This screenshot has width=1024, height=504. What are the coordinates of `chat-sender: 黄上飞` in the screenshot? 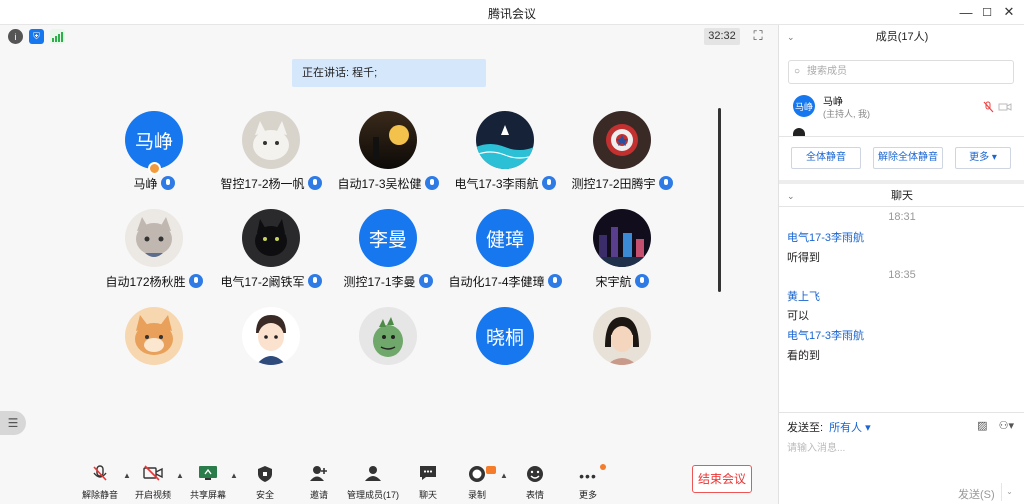 It's located at (803, 296).